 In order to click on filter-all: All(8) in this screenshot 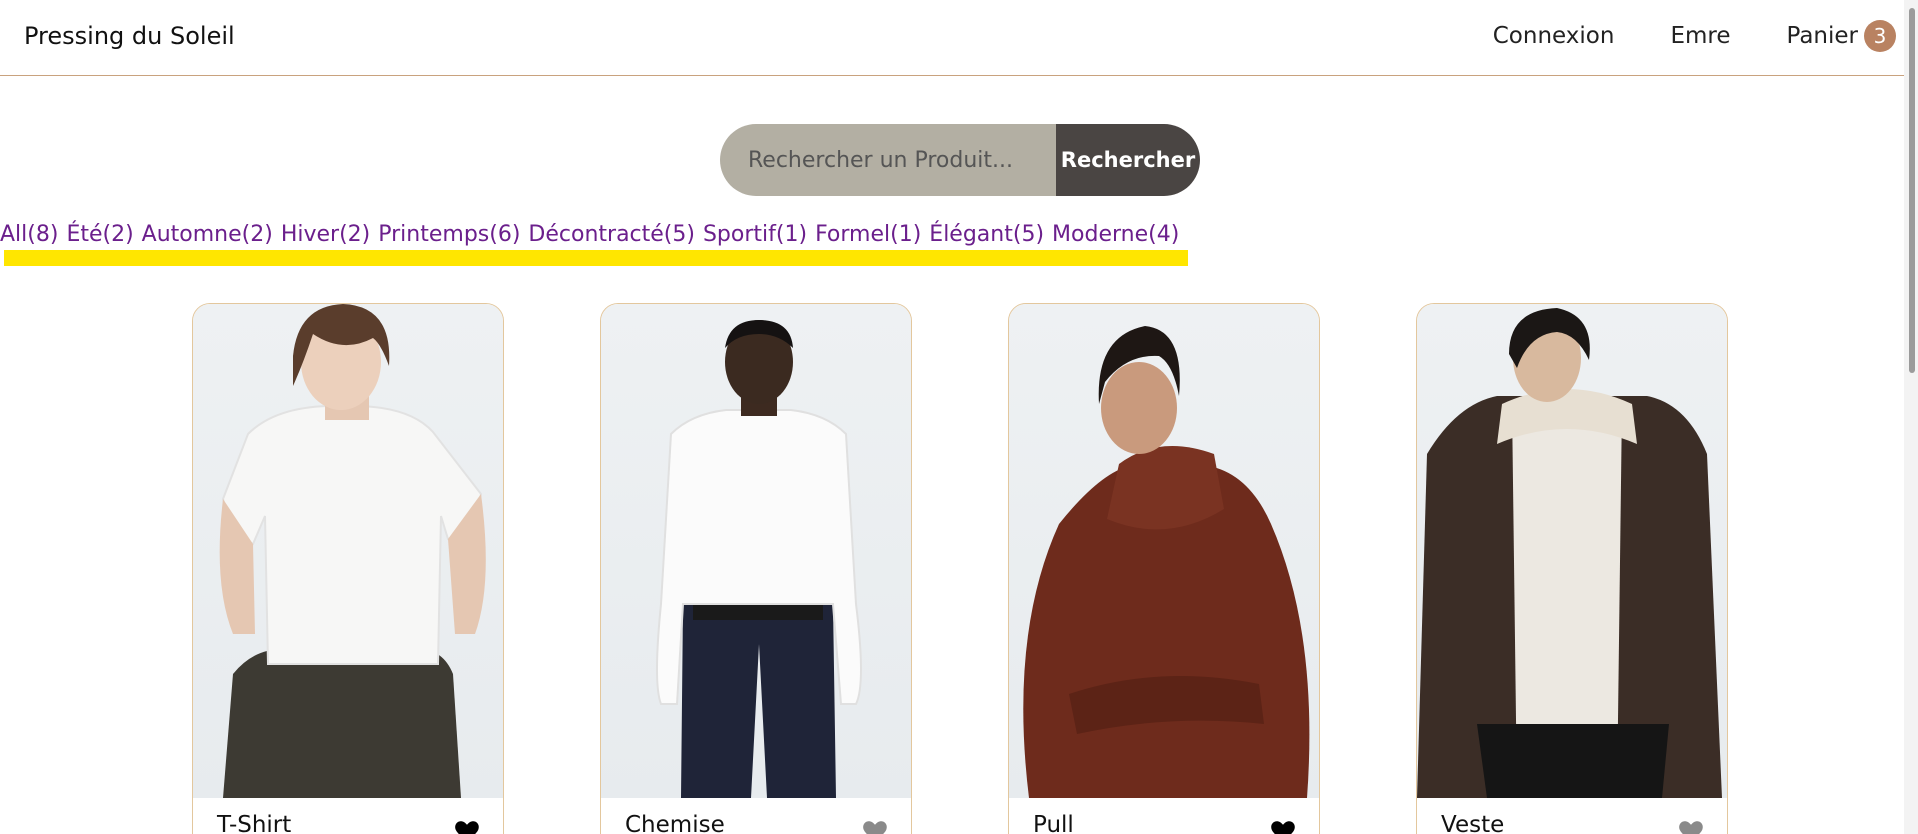, I will do `click(29, 234)`.